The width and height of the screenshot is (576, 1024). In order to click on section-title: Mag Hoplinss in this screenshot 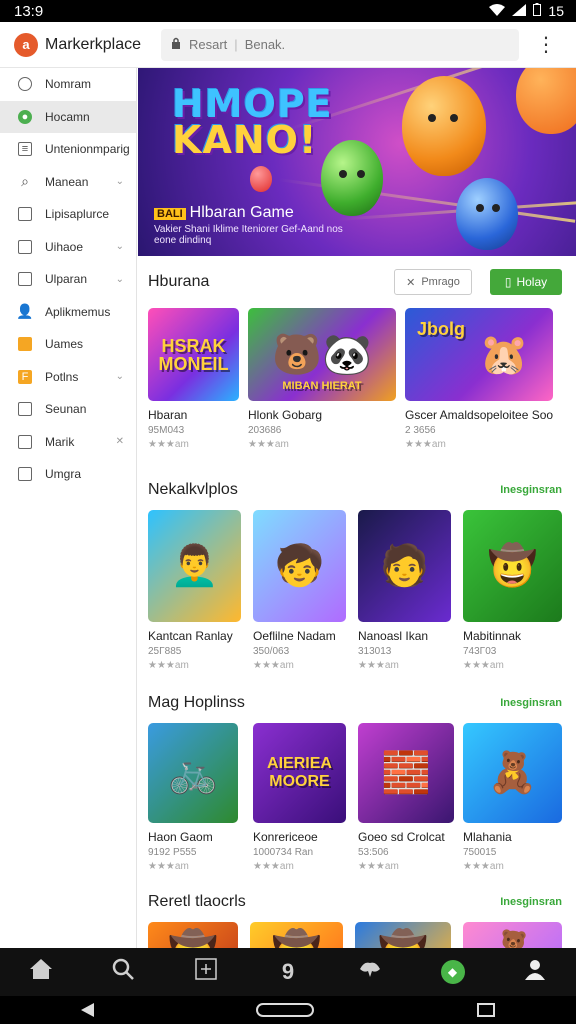, I will do `click(196, 702)`.